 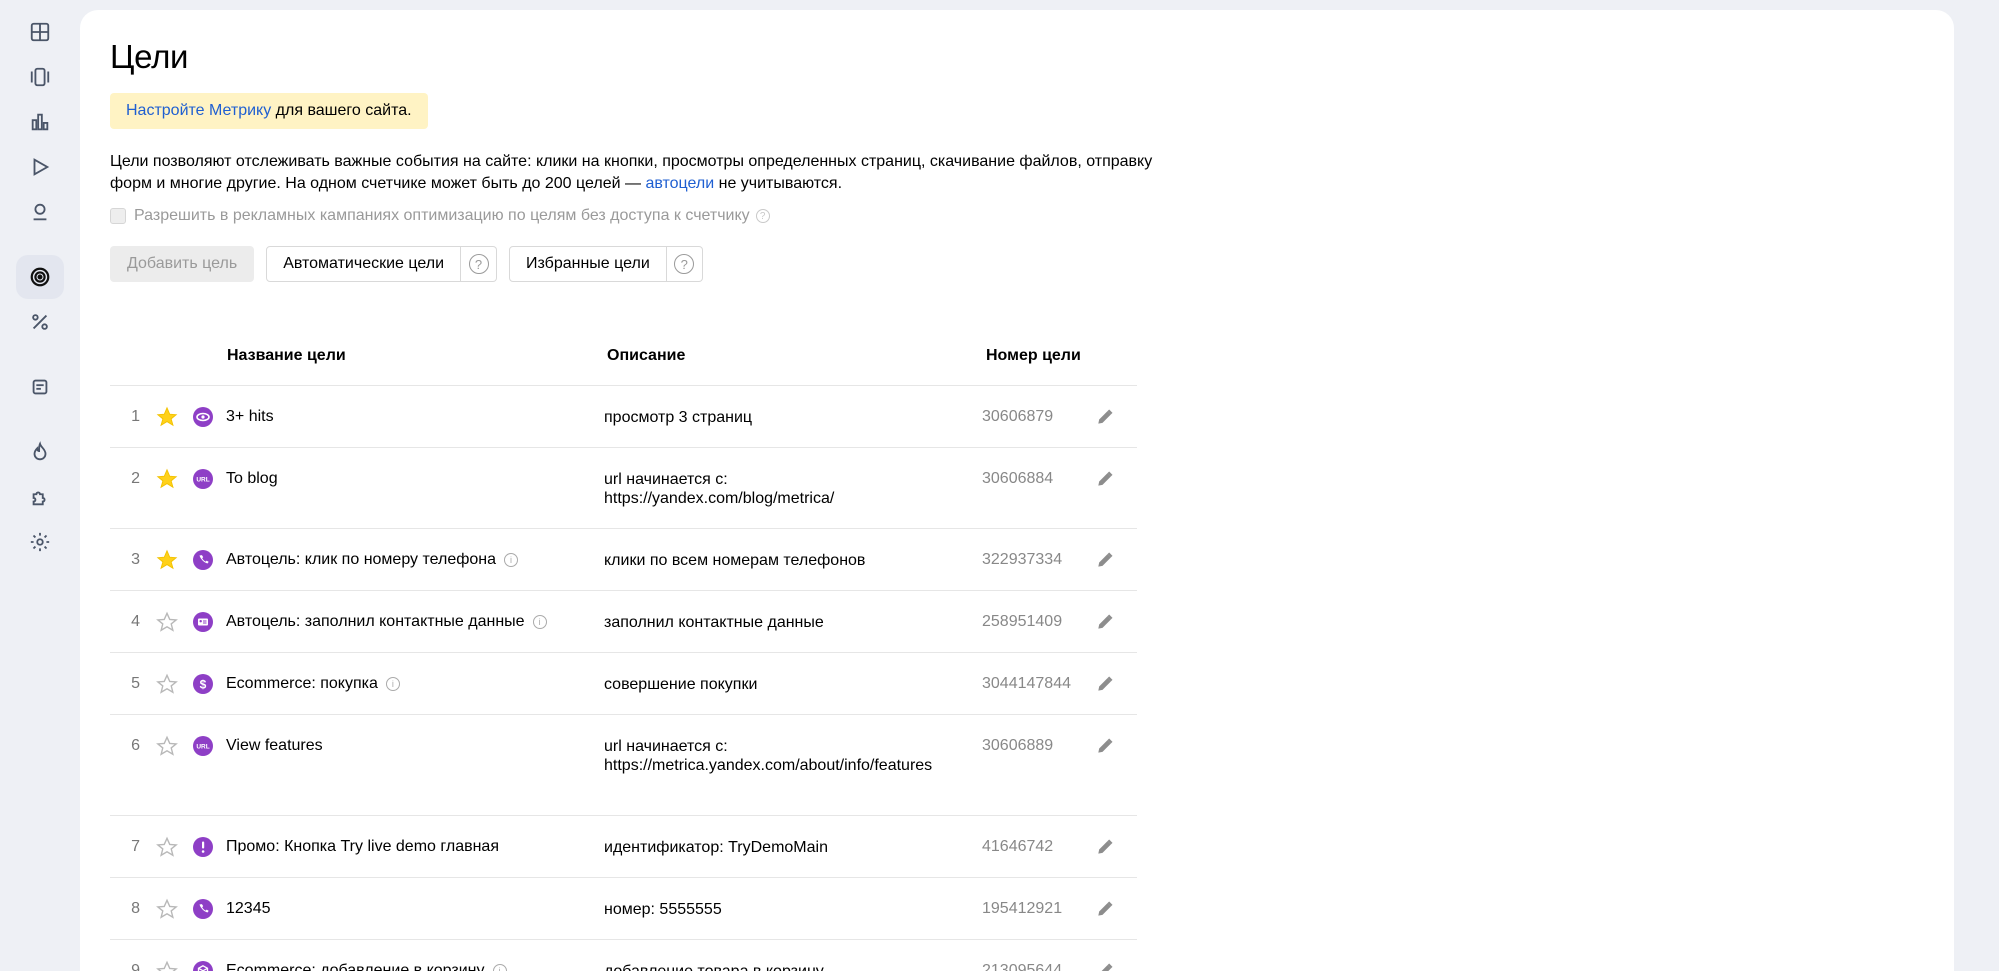 What do you see at coordinates (40, 277) in the screenshot?
I see `goals-target-icon` at bounding box center [40, 277].